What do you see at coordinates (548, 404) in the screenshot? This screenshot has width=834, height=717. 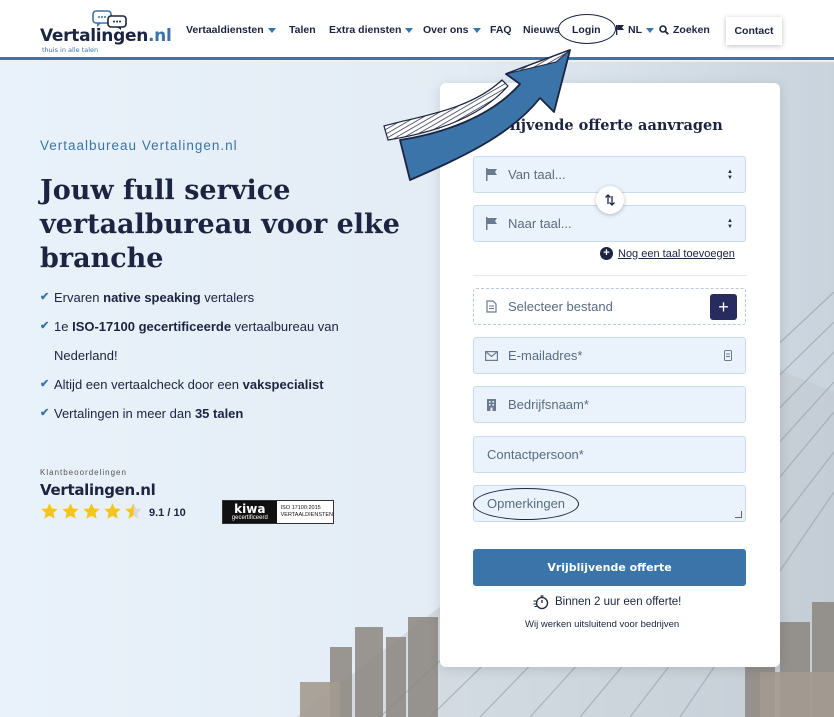 I see `company-placeholder: Bedrijfsnaam*` at bounding box center [548, 404].